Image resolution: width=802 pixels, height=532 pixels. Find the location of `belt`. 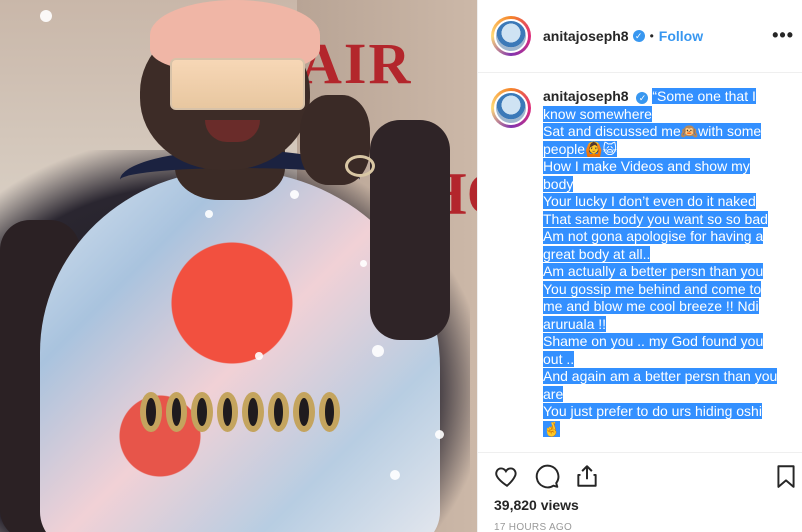

belt is located at coordinates (240, 413).